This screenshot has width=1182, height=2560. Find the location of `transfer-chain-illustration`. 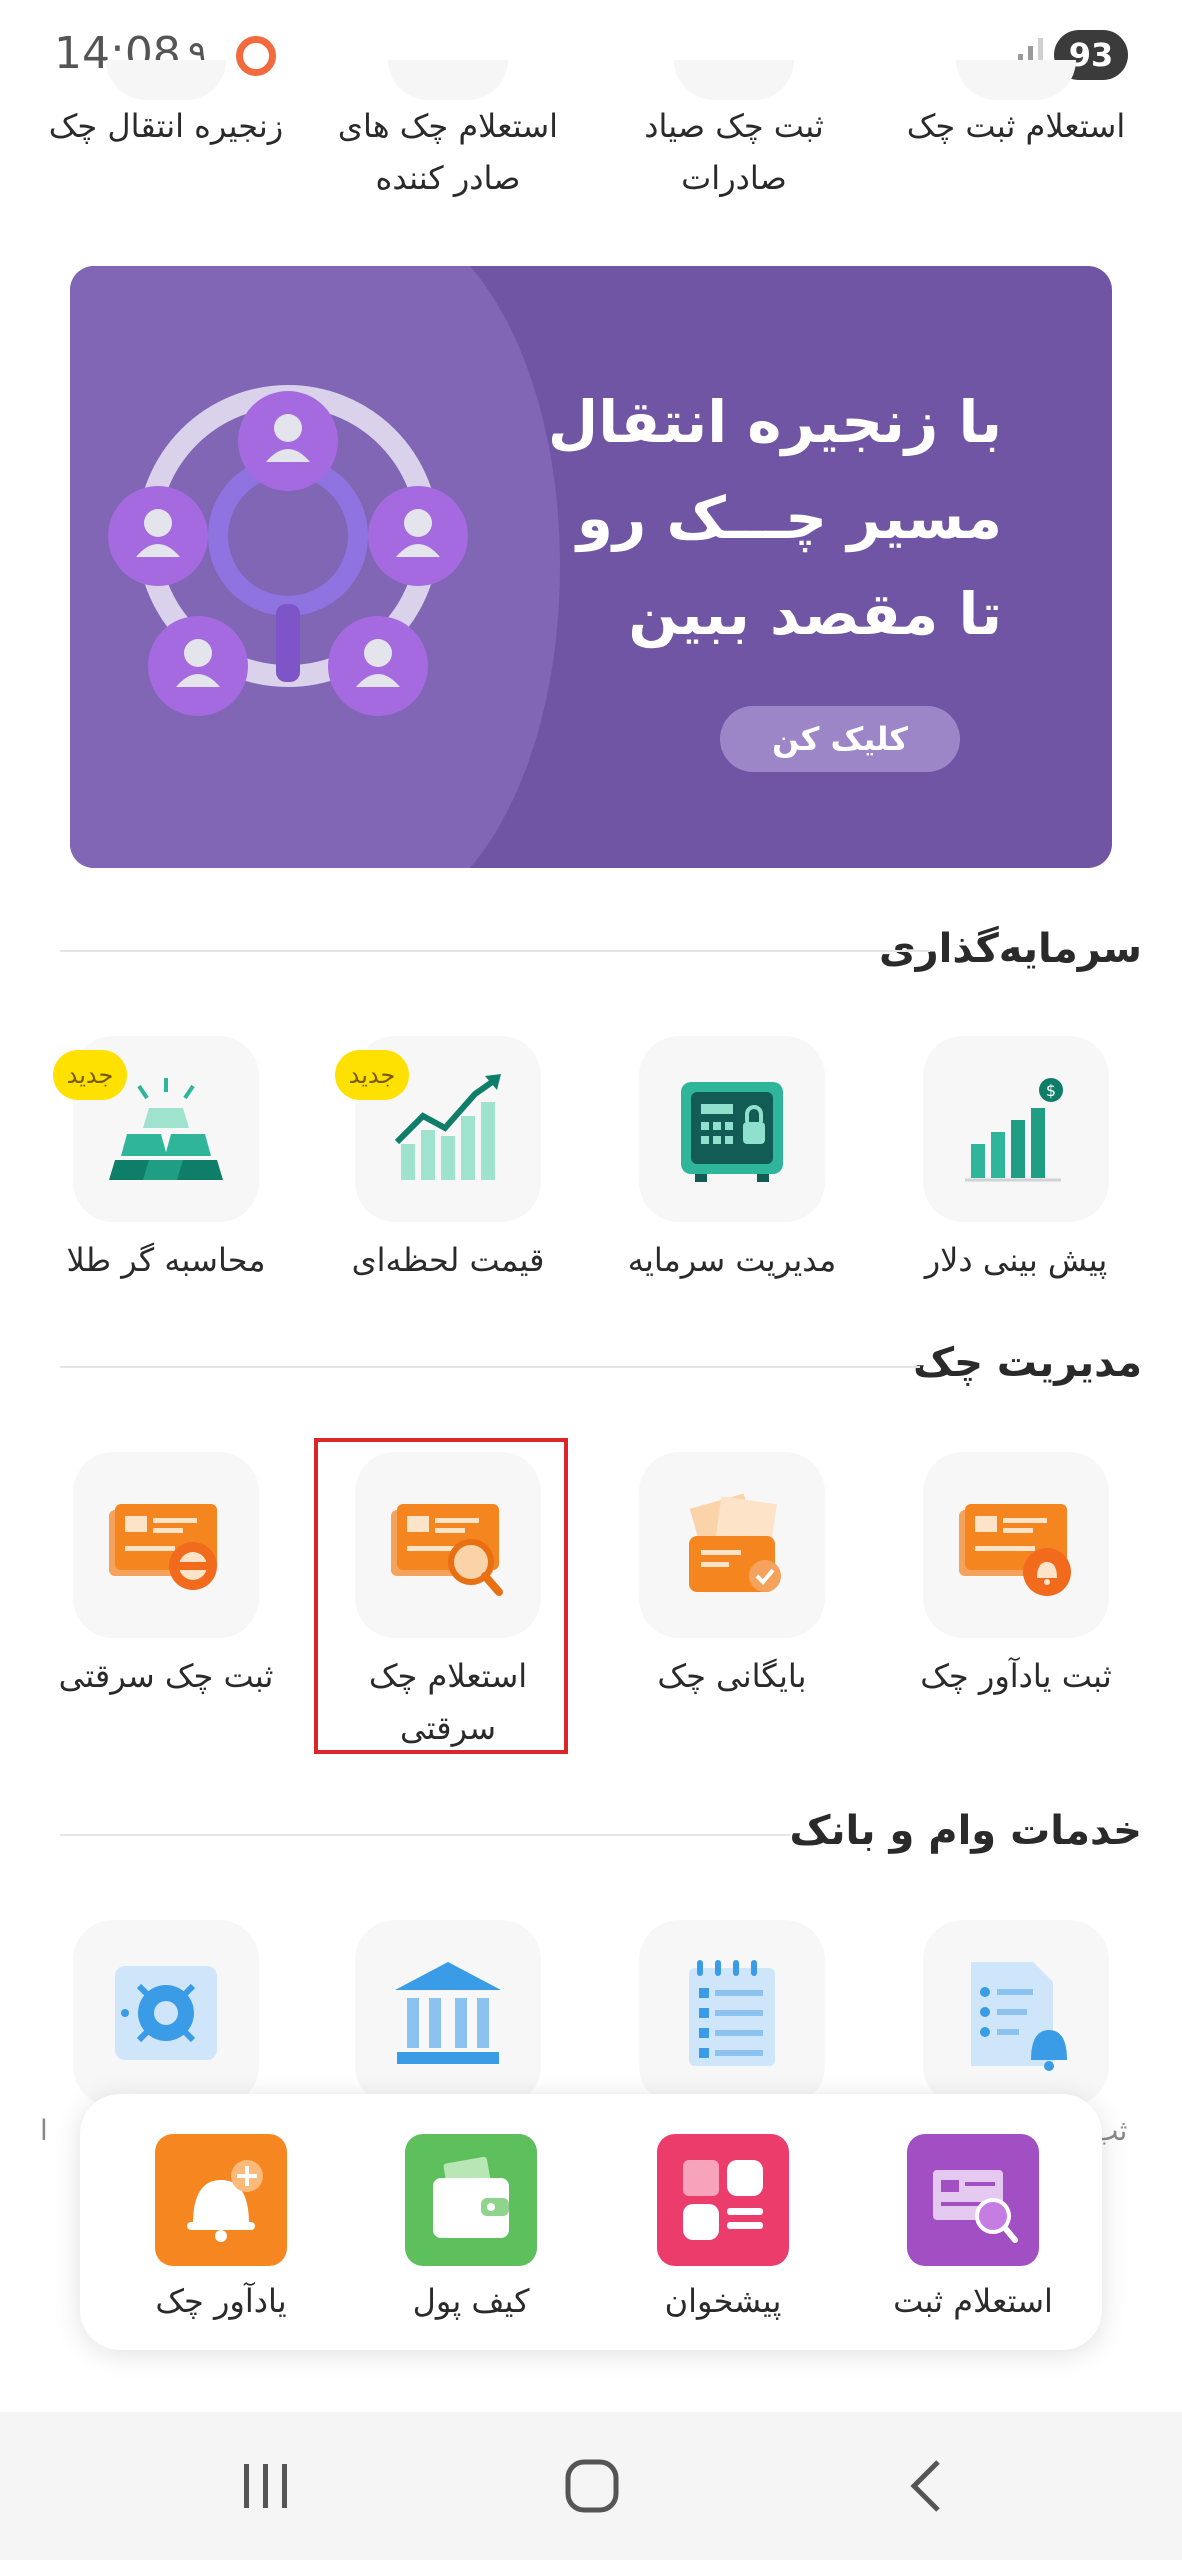

transfer-chain-illustration is located at coordinates (315, 567).